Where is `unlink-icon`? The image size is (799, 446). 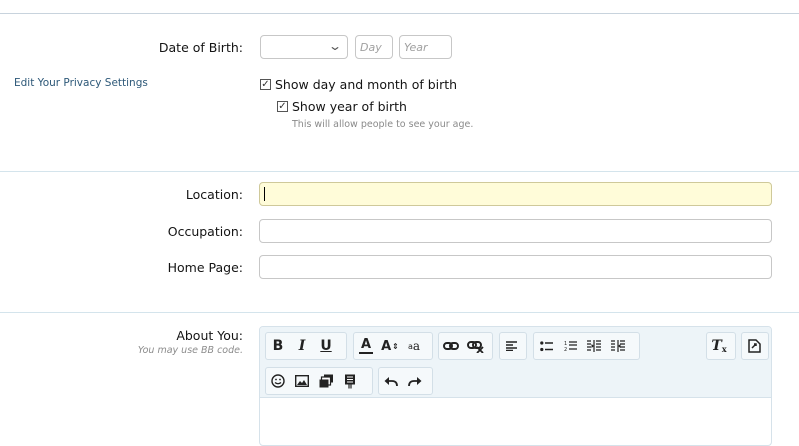 unlink-icon is located at coordinates (475, 346).